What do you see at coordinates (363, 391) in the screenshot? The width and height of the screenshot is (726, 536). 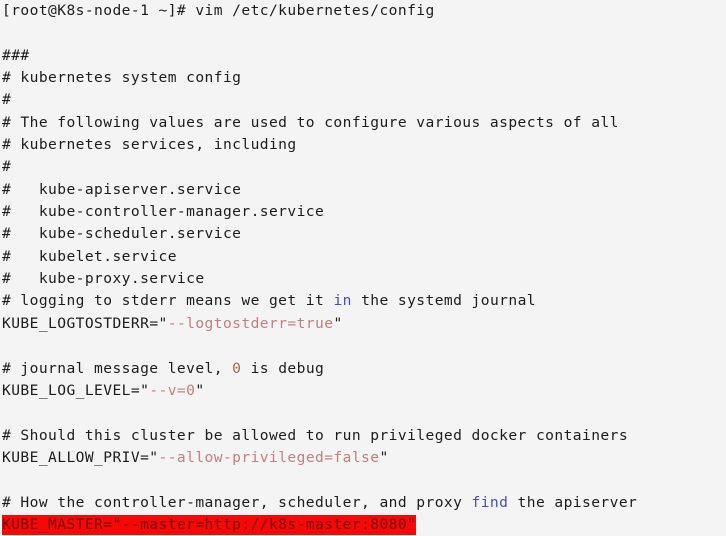 I see `editor-line-16: KUBE_LOG_LEVEL="--v=0"` at bounding box center [363, 391].